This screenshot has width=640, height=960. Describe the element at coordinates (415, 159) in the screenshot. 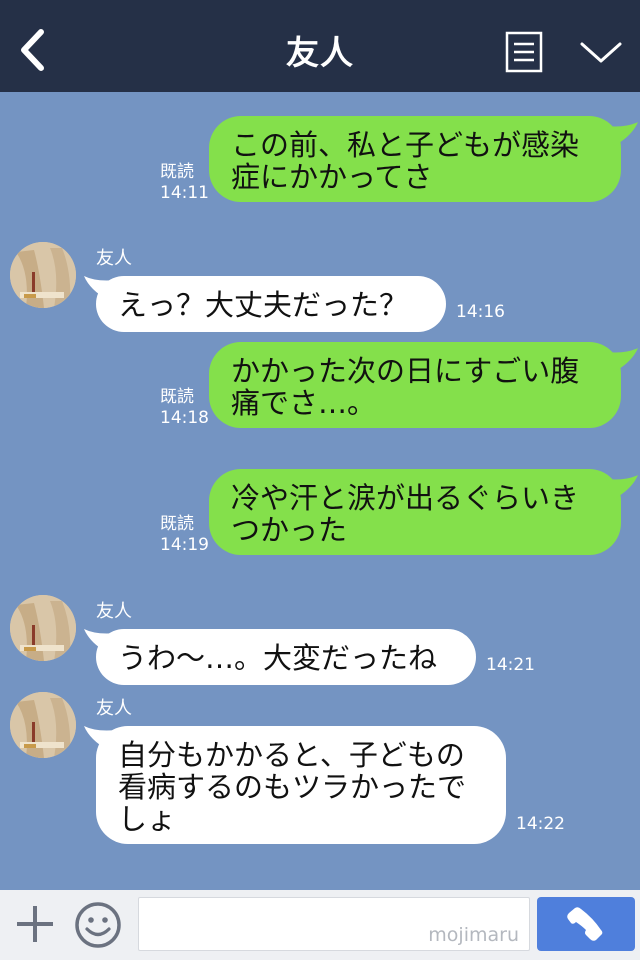

I see `outgoing-message: この前、私と子どもが感染 症にかかってさ` at that location.